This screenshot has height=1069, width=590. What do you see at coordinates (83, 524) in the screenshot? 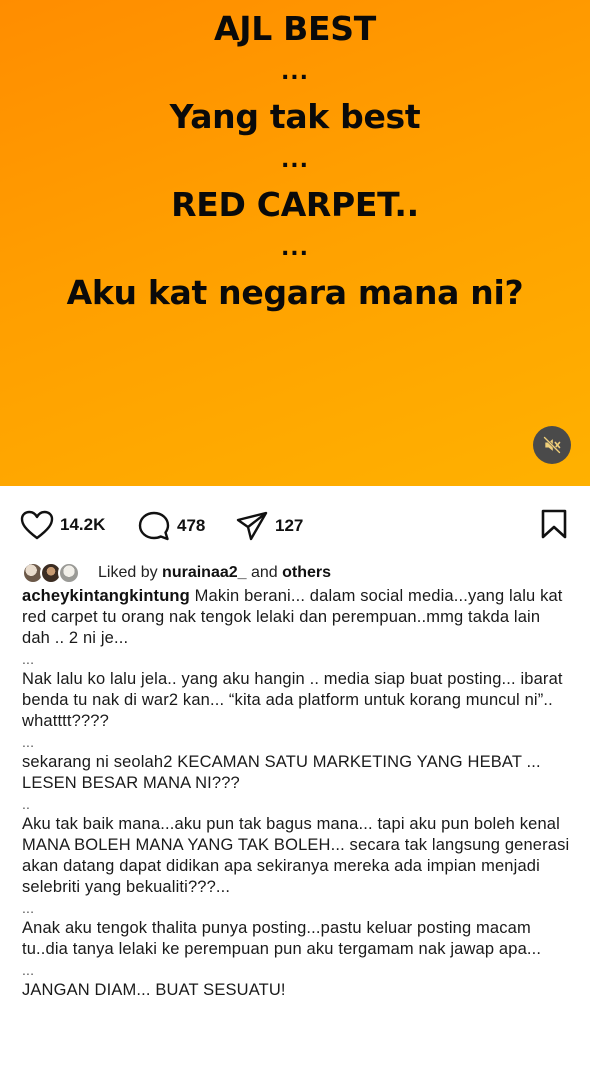
I see `like-count: 14.2K` at bounding box center [83, 524].